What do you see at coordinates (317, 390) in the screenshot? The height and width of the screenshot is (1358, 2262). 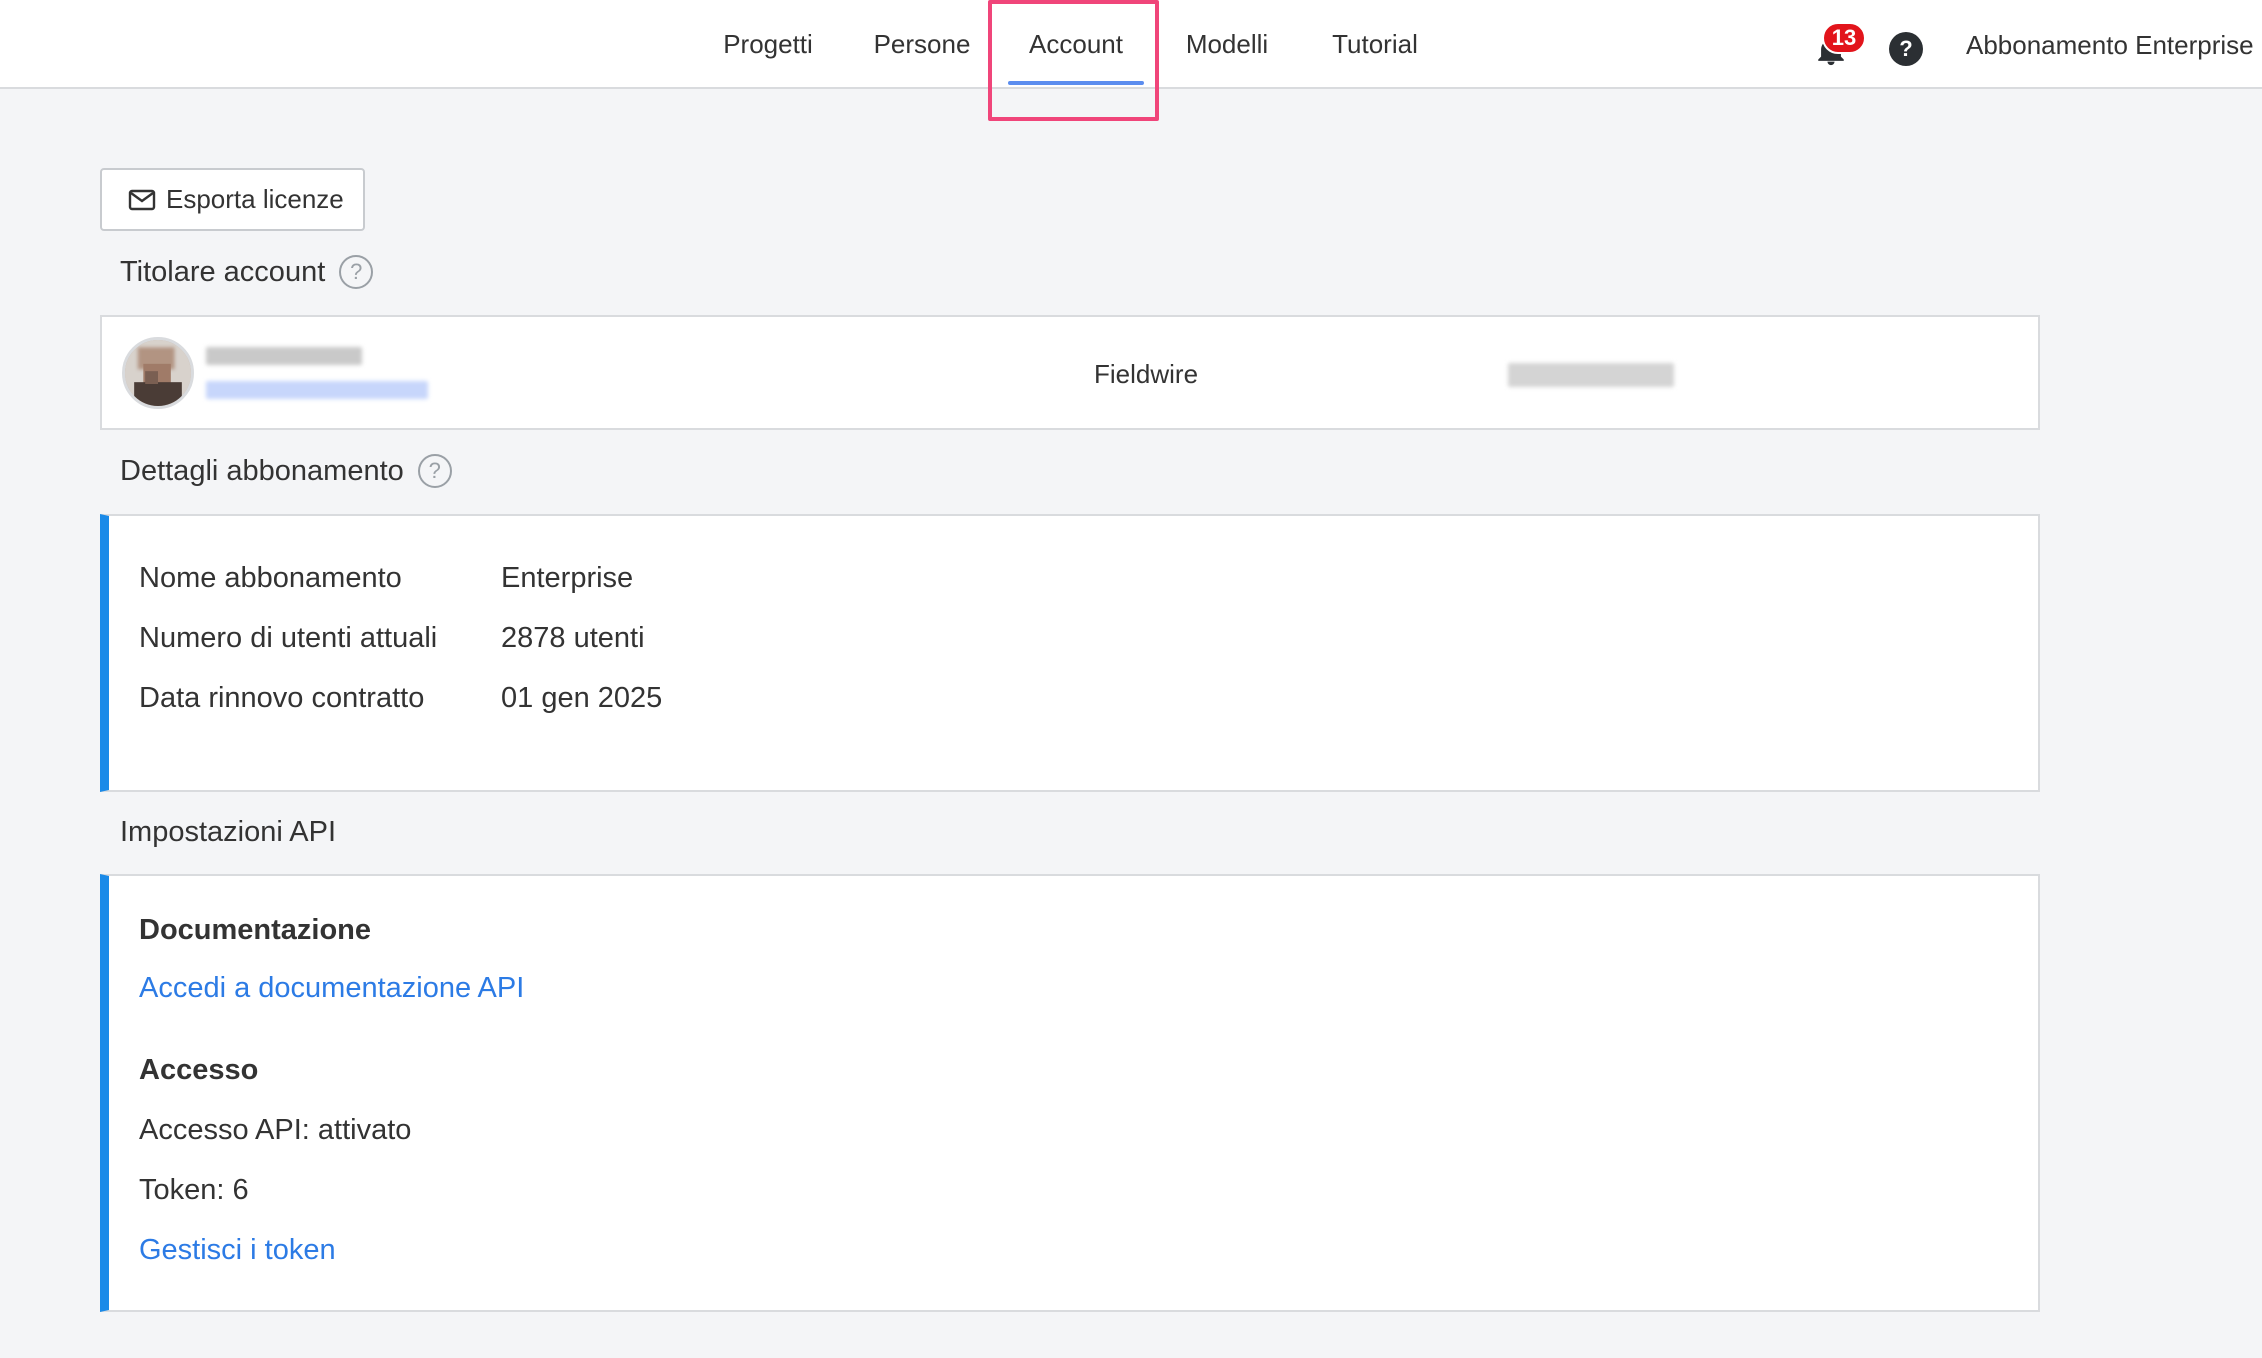 I see `owner-email-redacted` at bounding box center [317, 390].